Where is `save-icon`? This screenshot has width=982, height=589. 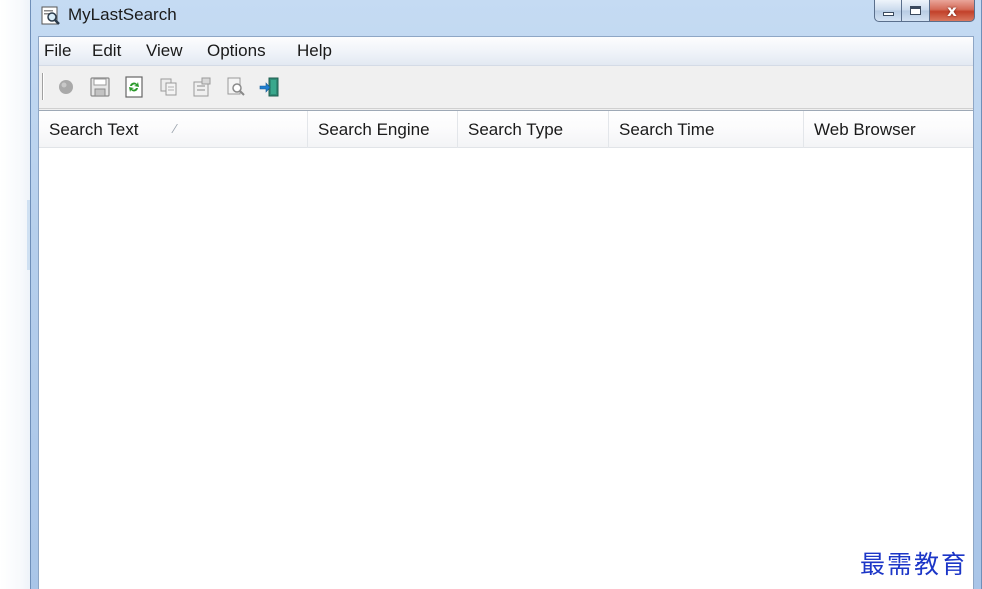 save-icon is located at coordinates (100, 87).